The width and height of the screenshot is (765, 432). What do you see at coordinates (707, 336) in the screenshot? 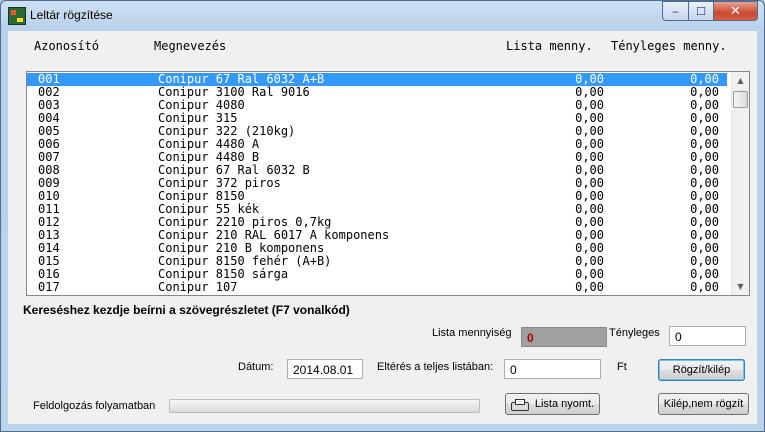
I see `tenyleges-input: 0` at bounding box center [707, 336].